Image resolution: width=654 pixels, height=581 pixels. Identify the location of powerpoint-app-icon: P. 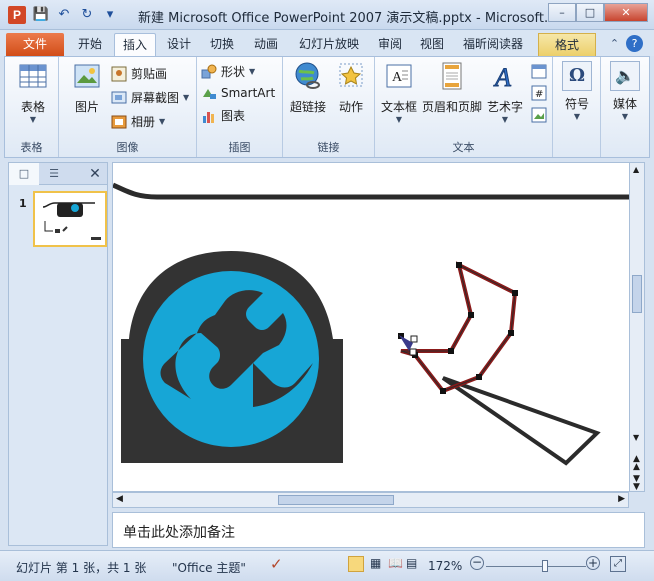
(17, 15).